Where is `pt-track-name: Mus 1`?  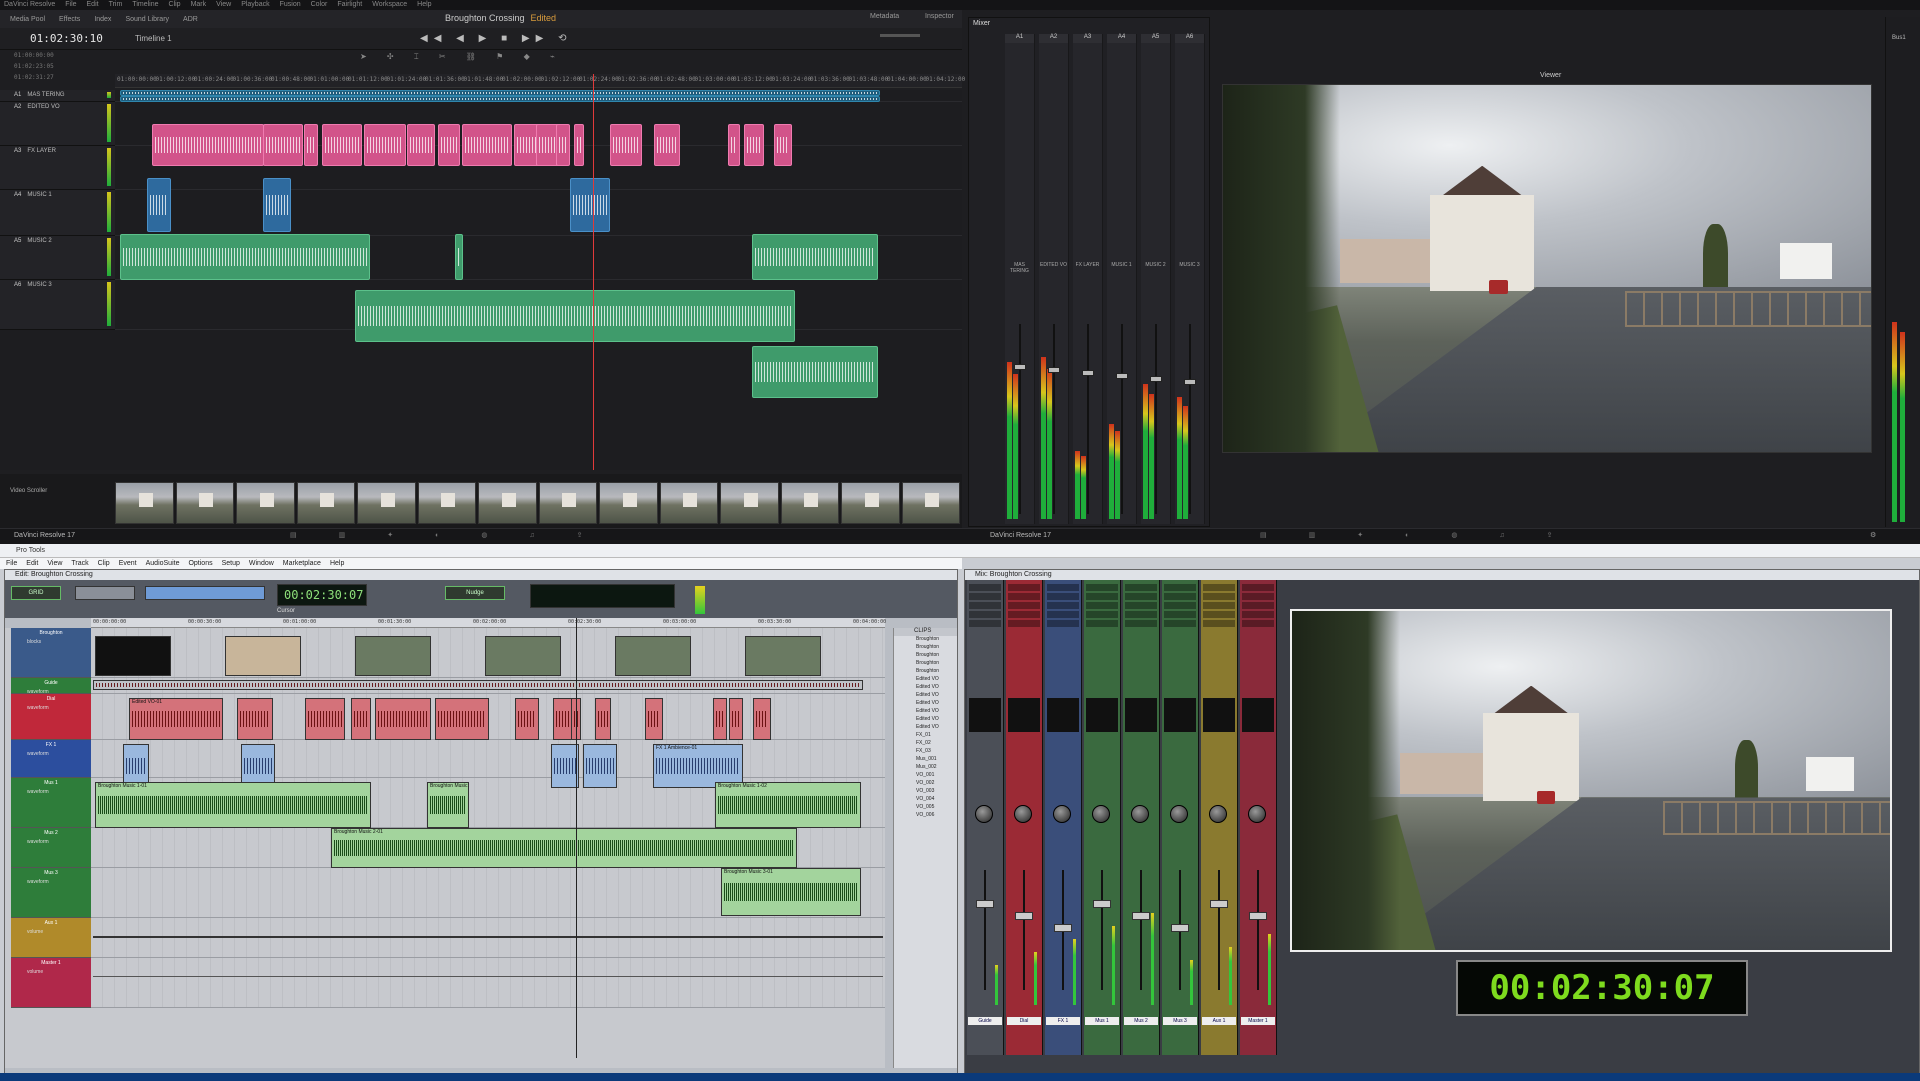
pt-track-name: Mus 1 is located at coordinates (51, 783).